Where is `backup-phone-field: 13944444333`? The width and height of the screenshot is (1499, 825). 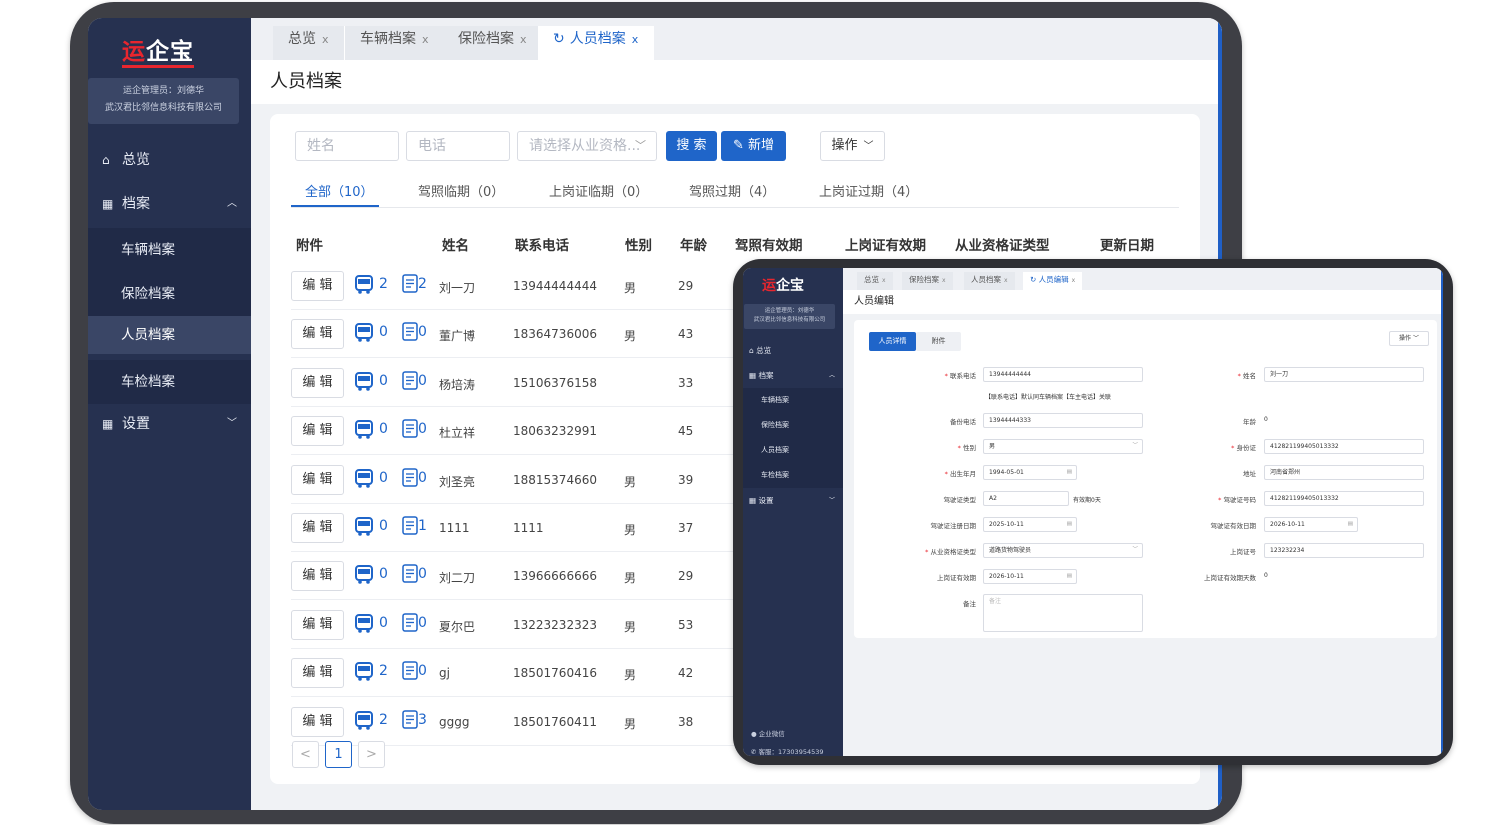
backup-phone-field: 13944444333 is located at coordinates (1063, 420).